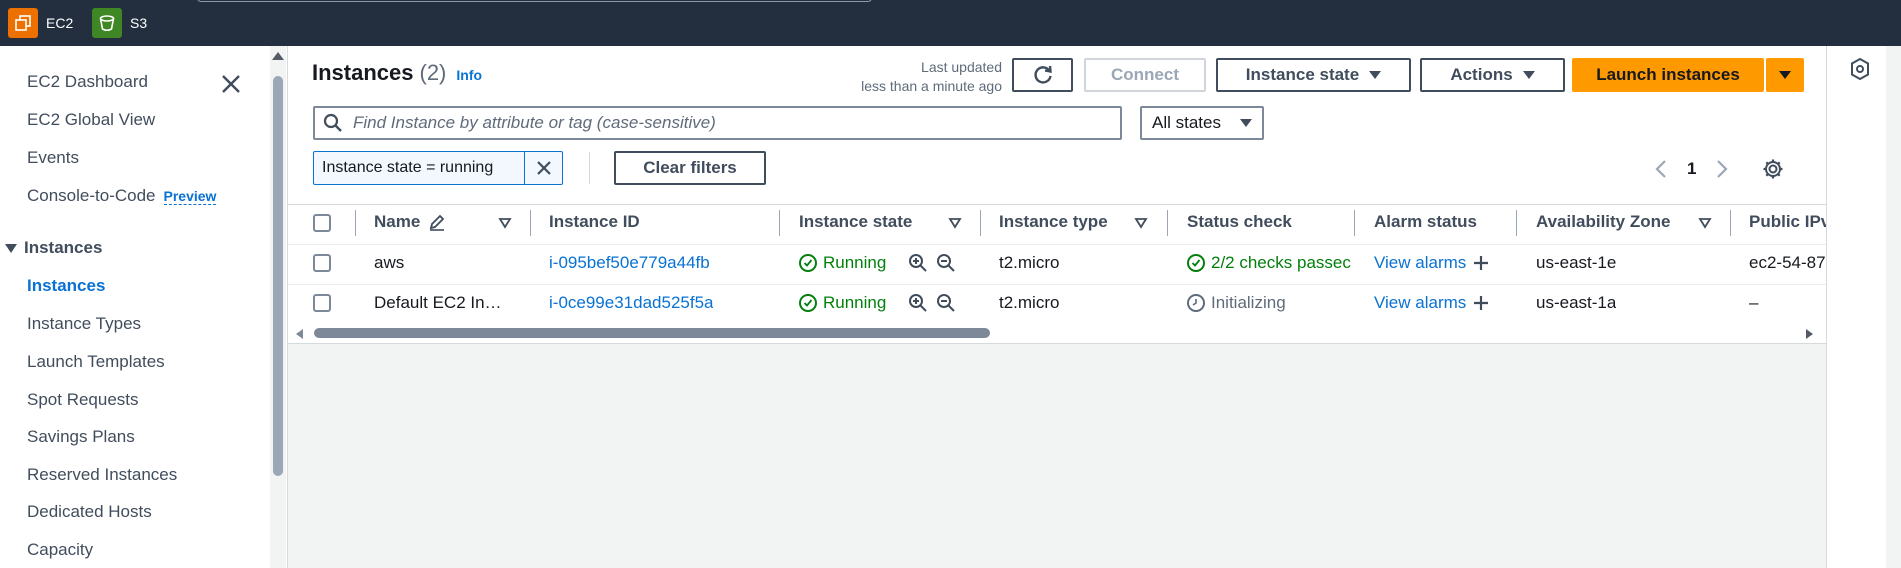 This screenshot has width=1901, height=568. I want to click on ec2-icon, so click(23, 23).